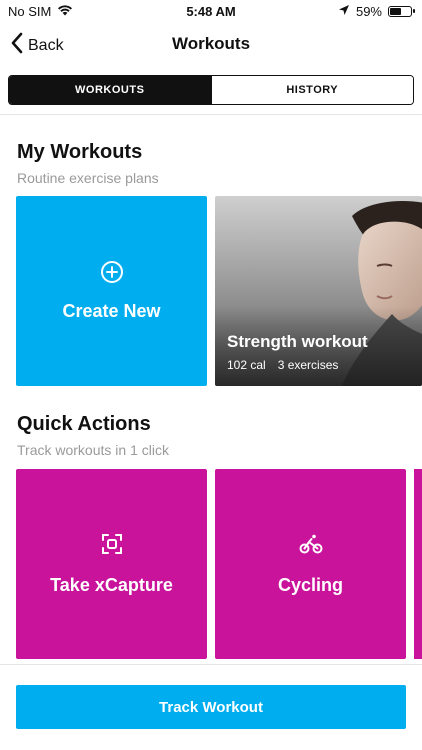  I want to click on status-bar: No SIM 5:48 AM 59%, so click(211, 11).